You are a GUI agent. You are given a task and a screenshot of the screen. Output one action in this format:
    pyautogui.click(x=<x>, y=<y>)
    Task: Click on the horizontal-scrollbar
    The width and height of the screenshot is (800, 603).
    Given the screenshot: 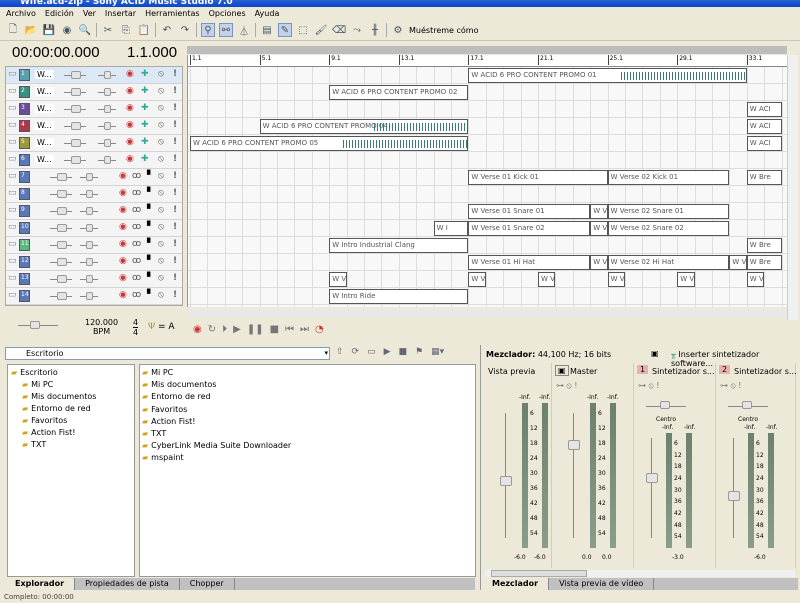 What is the action you would take?
    pyautogui.click(x=487, y=313)
    